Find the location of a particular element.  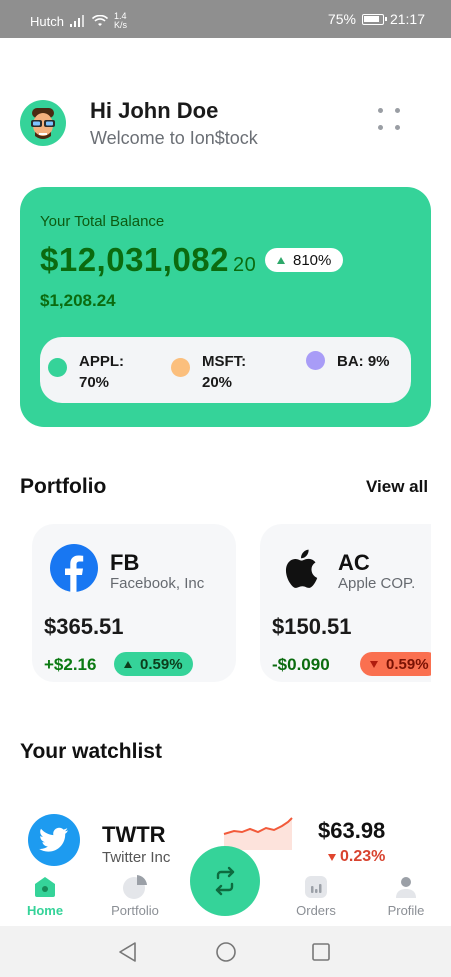

network-speed: 1.4 K/s is located at coordinates (120, 20).